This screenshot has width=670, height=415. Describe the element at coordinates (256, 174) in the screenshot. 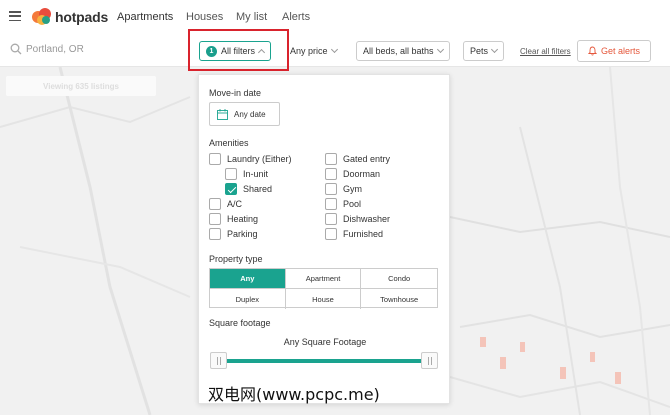

I see `amenity-label: In-unit` at that location.